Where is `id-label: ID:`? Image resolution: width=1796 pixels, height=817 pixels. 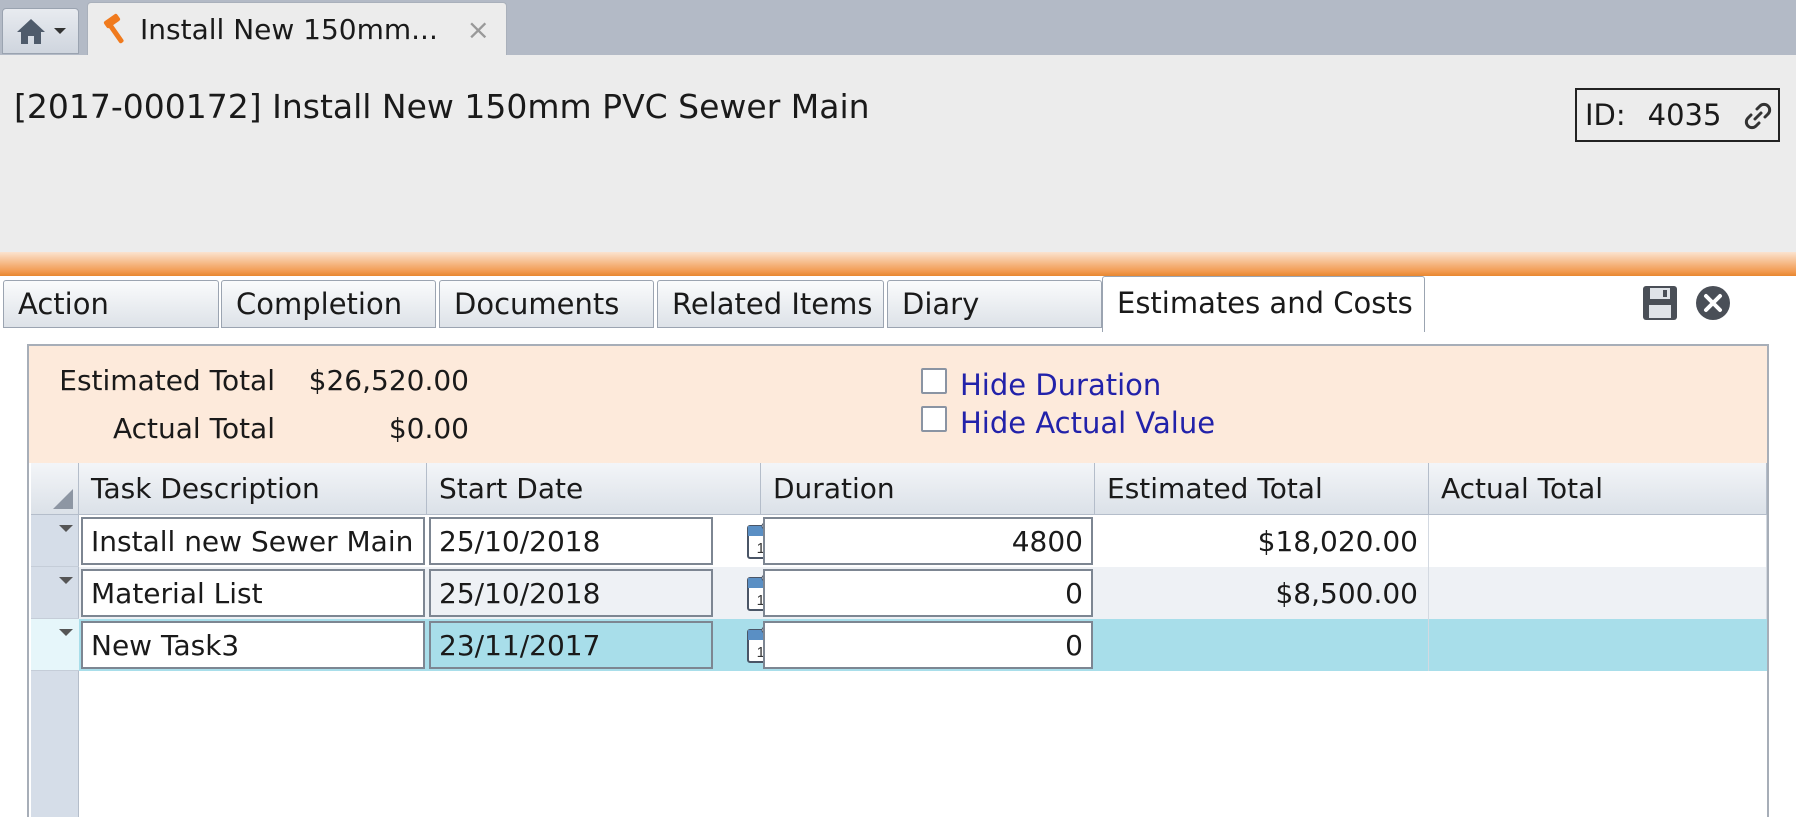
id-label: ID: is located at coordinates (1605, 115).